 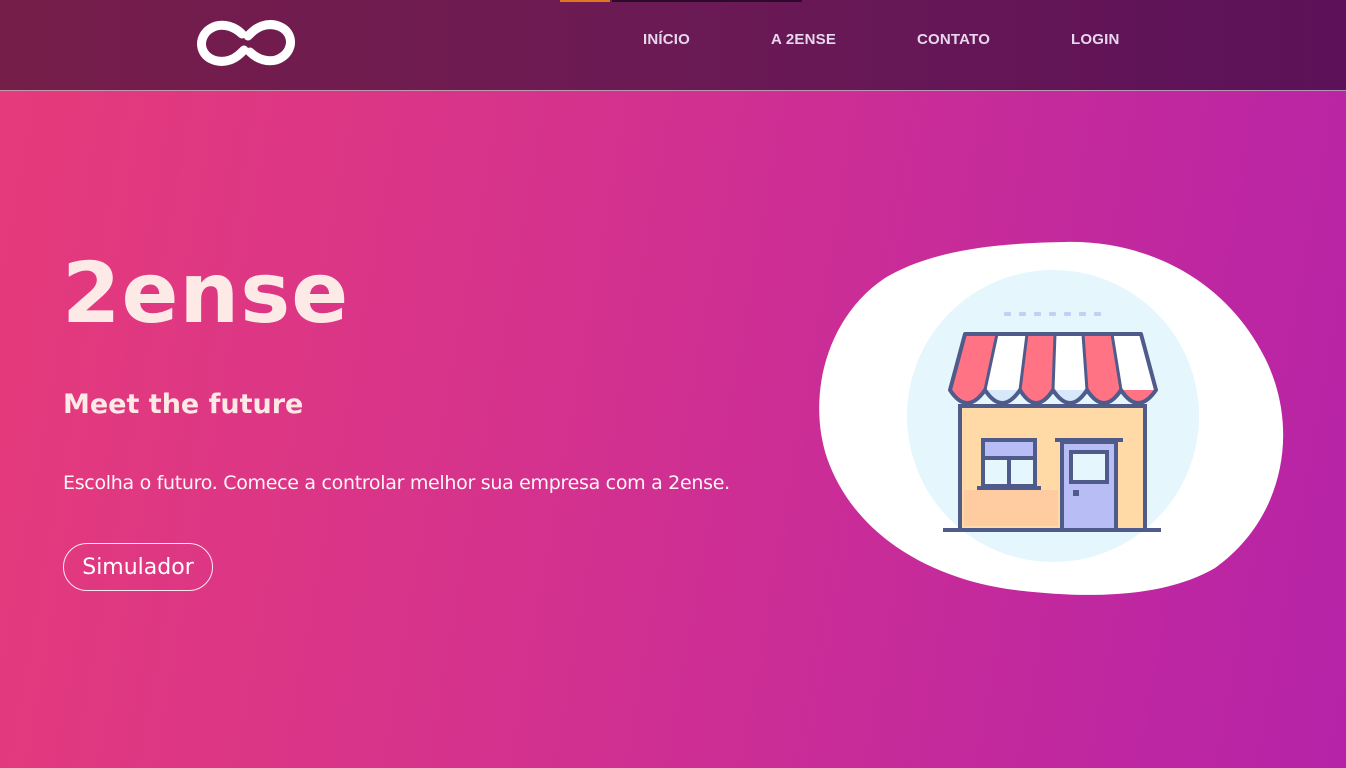 I want to click on simulator-button: Simulador, so click(x=138, y=567).